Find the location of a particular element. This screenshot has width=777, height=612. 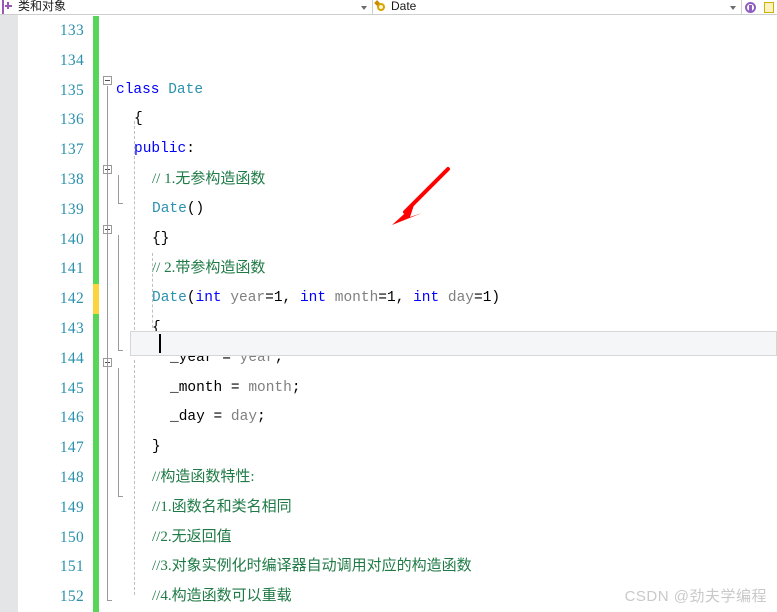

line-number: 137 is located at coordinates (71, 150).